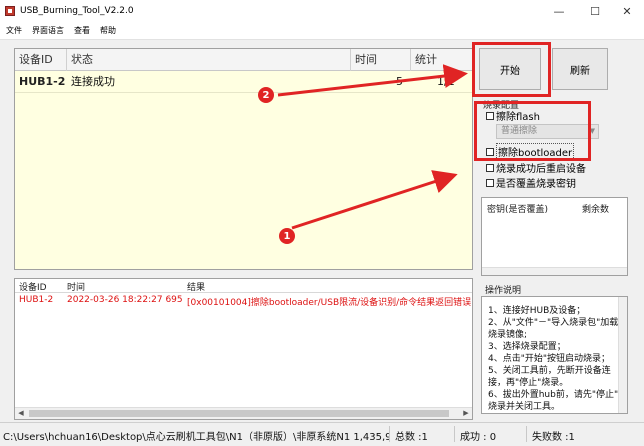 Image resolution: width=644 pixels, height=446 pixels. What do you see at coordinates (532, 131) in the screenshot?
I see `highlight-config-box` at bounding box center [532, 131].